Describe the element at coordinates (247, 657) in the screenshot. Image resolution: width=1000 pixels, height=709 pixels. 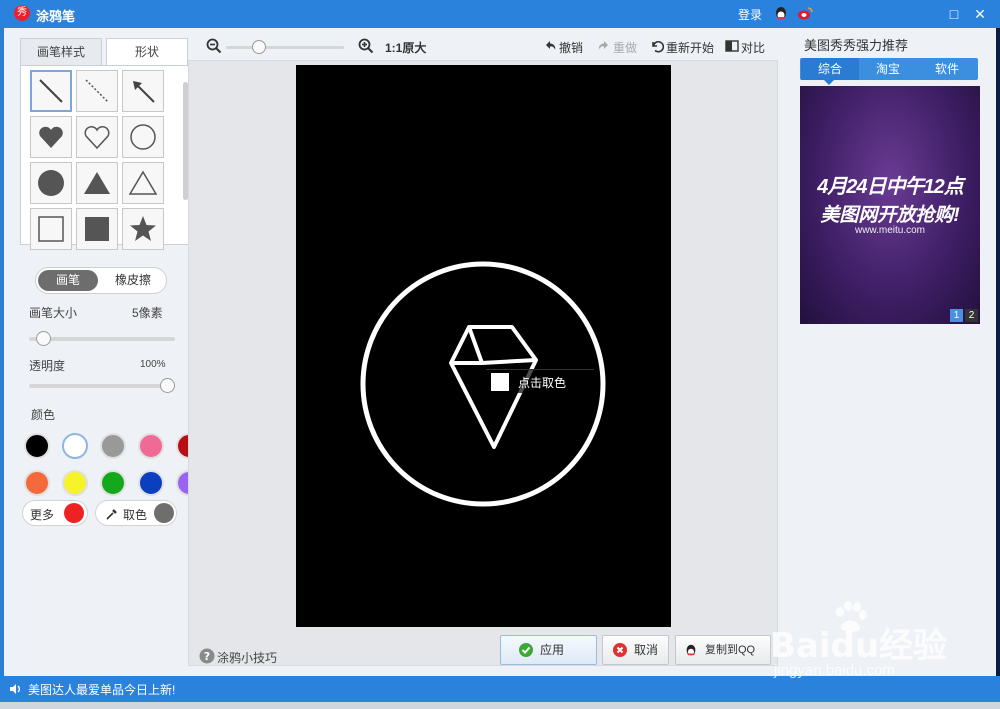
I see `tips-link: 涂鸦小技巧` at that location.